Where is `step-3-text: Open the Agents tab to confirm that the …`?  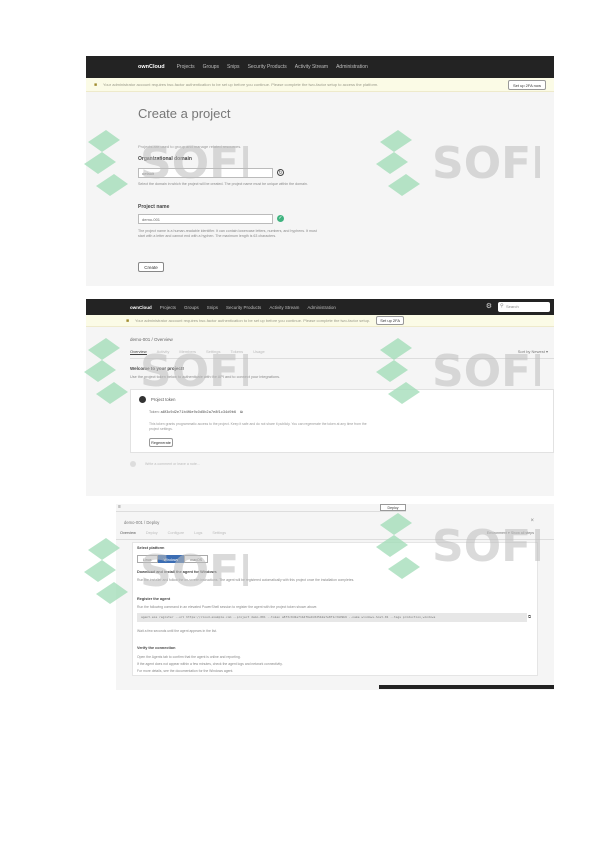
step-3-text: Open the Agents tab to confirm that the … is located at coordinates (189, 657).